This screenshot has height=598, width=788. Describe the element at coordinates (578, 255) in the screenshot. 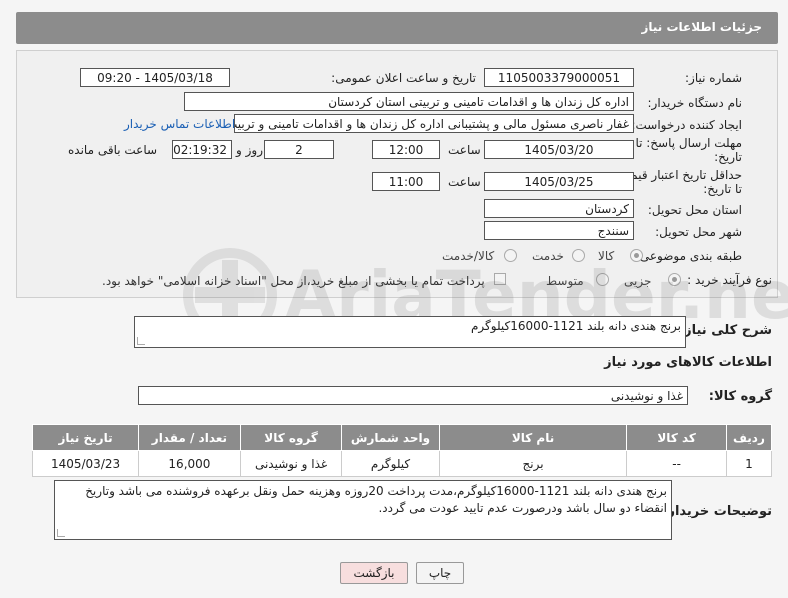

I see `category-radio-service` at that location.